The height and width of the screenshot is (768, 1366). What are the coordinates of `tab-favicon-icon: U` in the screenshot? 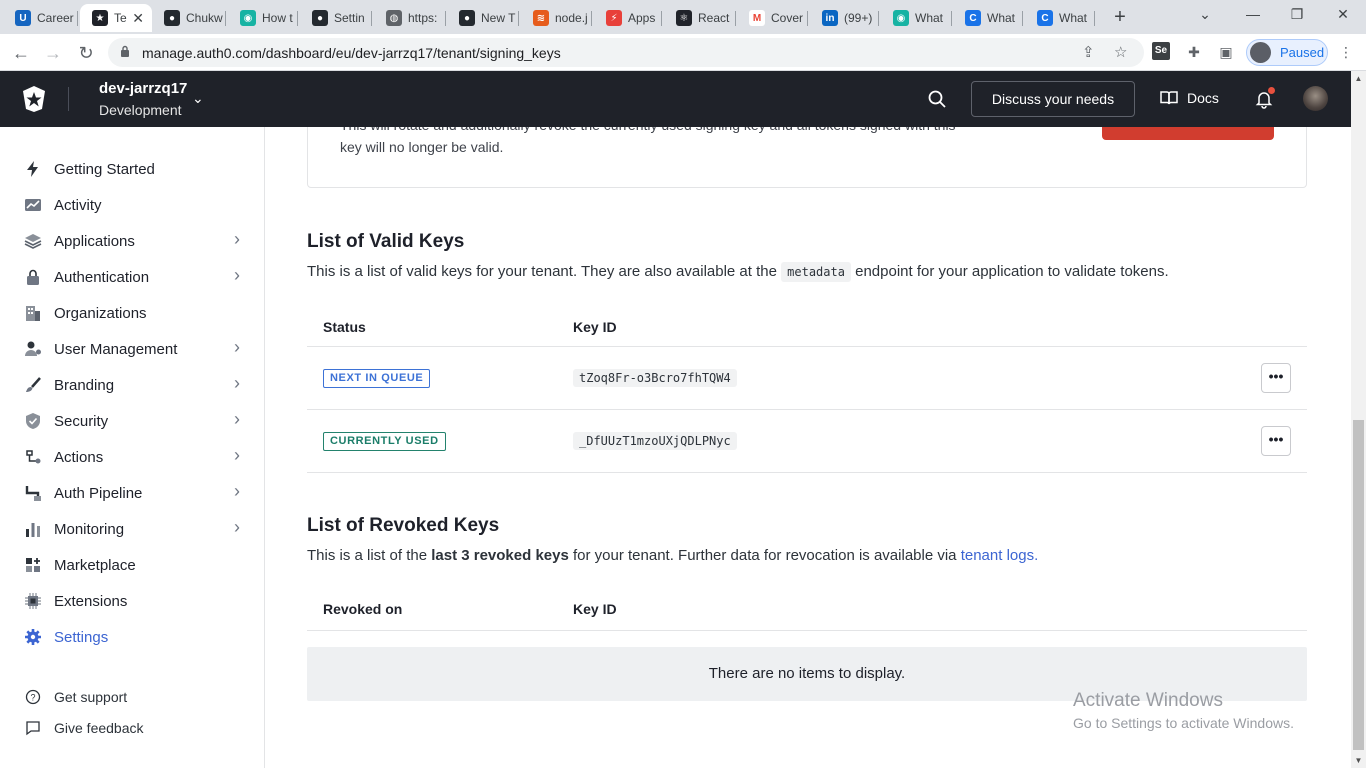 It's located at (23, 18).